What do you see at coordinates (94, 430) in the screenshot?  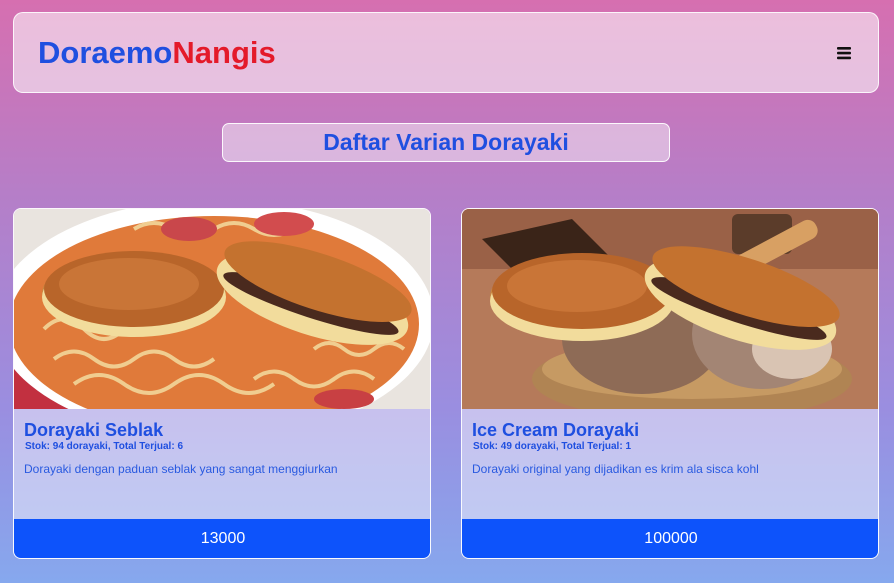 I see `product-name: Dorayaki Seblak` at bounding box center [94, 430].